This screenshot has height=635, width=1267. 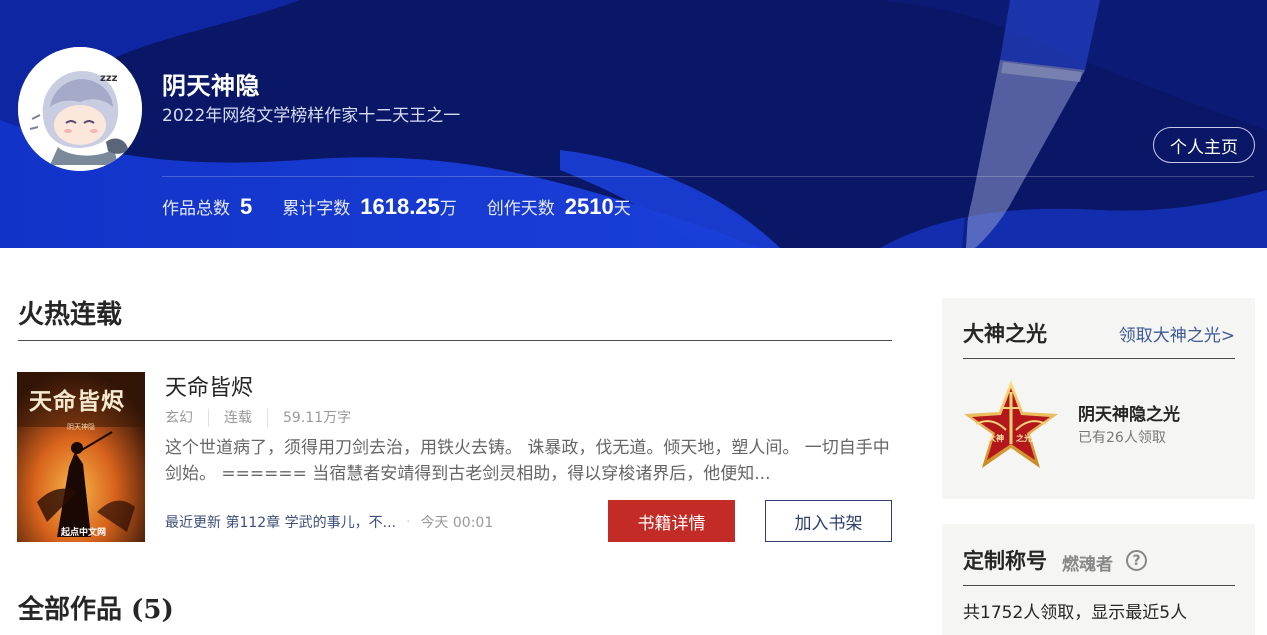 I want to click on stat-value: 5, so click(x=246, y=206).